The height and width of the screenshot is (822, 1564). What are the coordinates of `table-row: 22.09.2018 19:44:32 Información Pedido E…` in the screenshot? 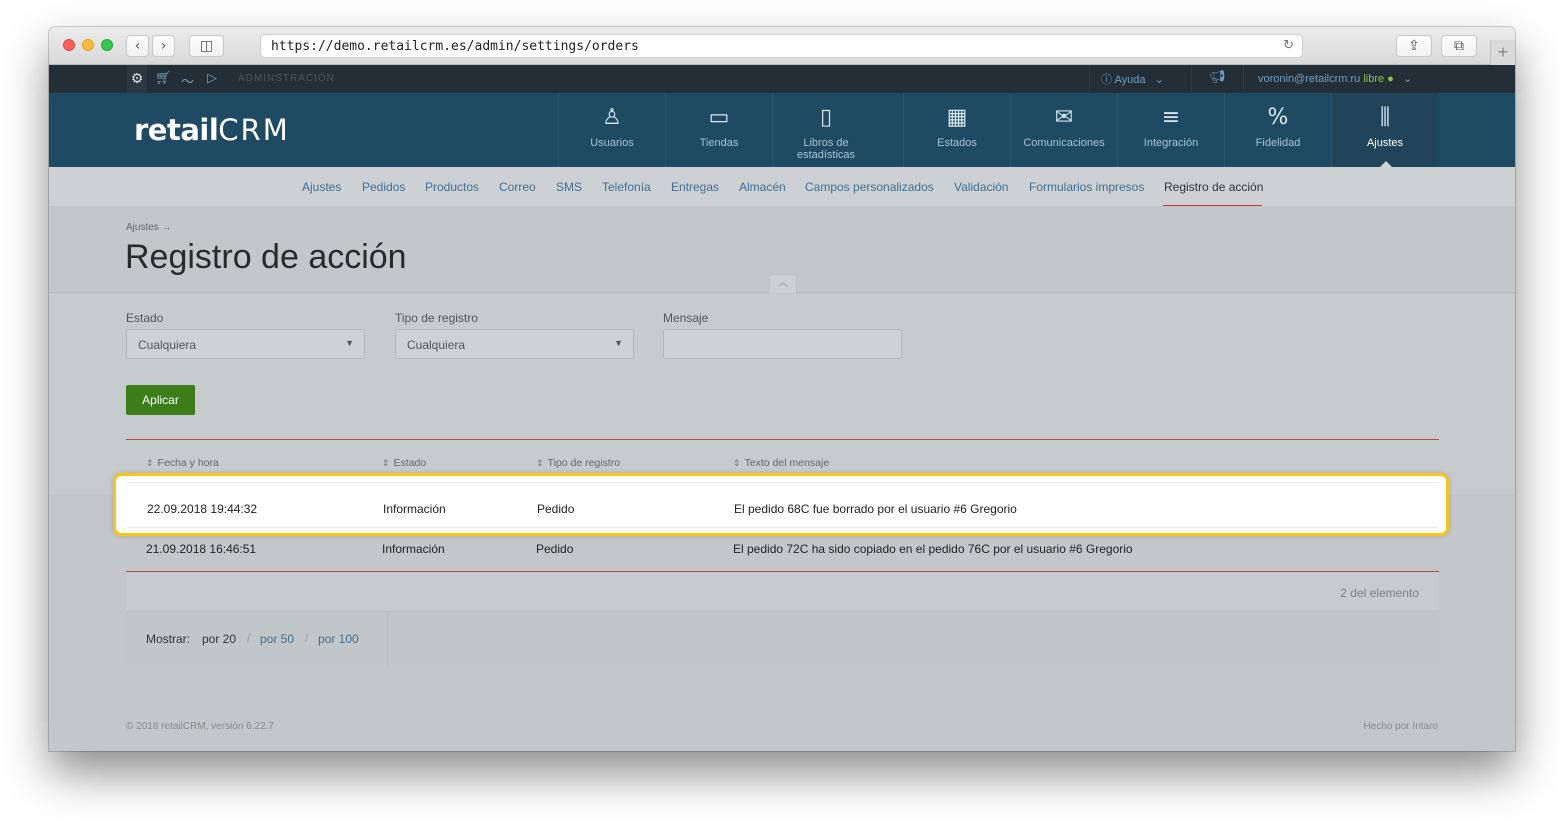 It's located at (782, 505).